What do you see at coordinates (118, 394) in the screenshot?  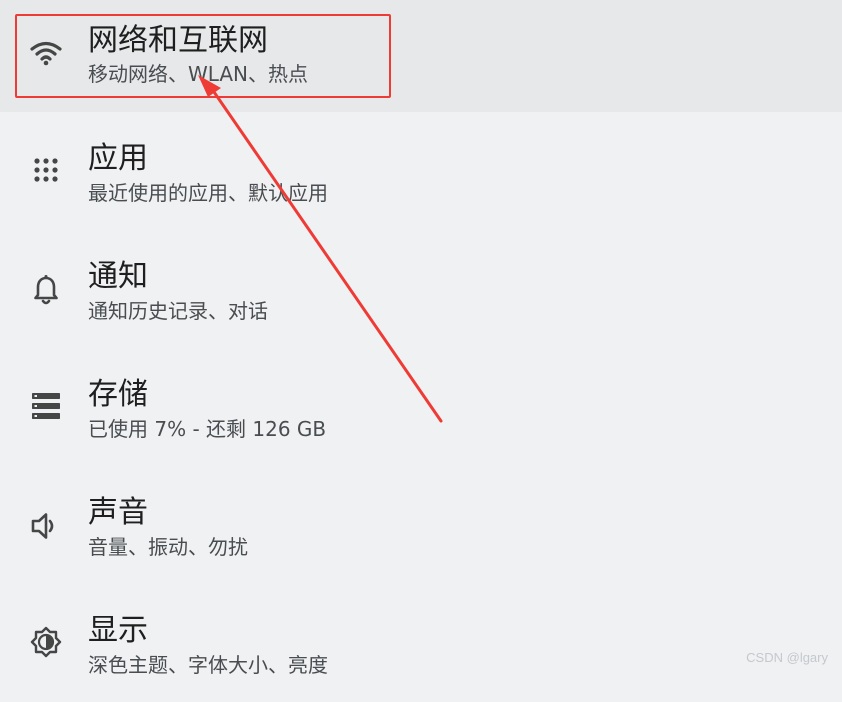 I see `item-title: 存储` at bounding box center [118, 394].